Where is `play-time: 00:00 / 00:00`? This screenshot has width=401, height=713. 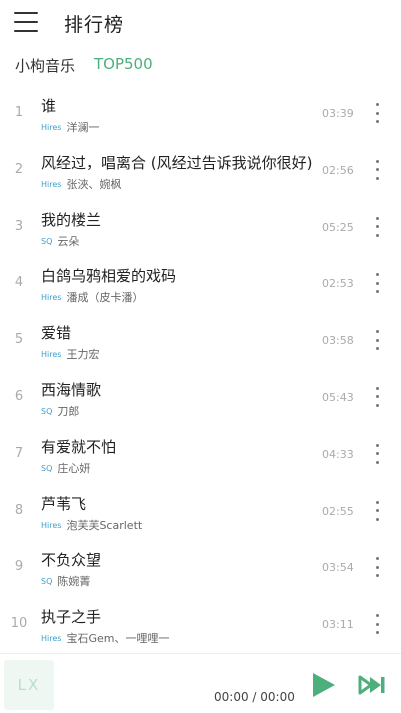 play-time: 00:00 / 00:00 is located at coordinates (254, 697).